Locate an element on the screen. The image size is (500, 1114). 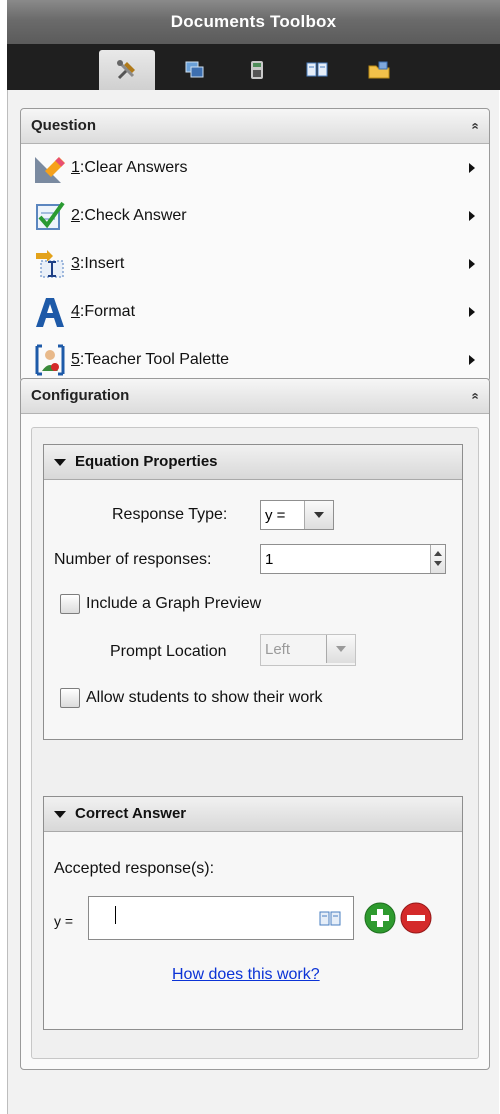
check-answer-icon is located at coordinates (50, 215).